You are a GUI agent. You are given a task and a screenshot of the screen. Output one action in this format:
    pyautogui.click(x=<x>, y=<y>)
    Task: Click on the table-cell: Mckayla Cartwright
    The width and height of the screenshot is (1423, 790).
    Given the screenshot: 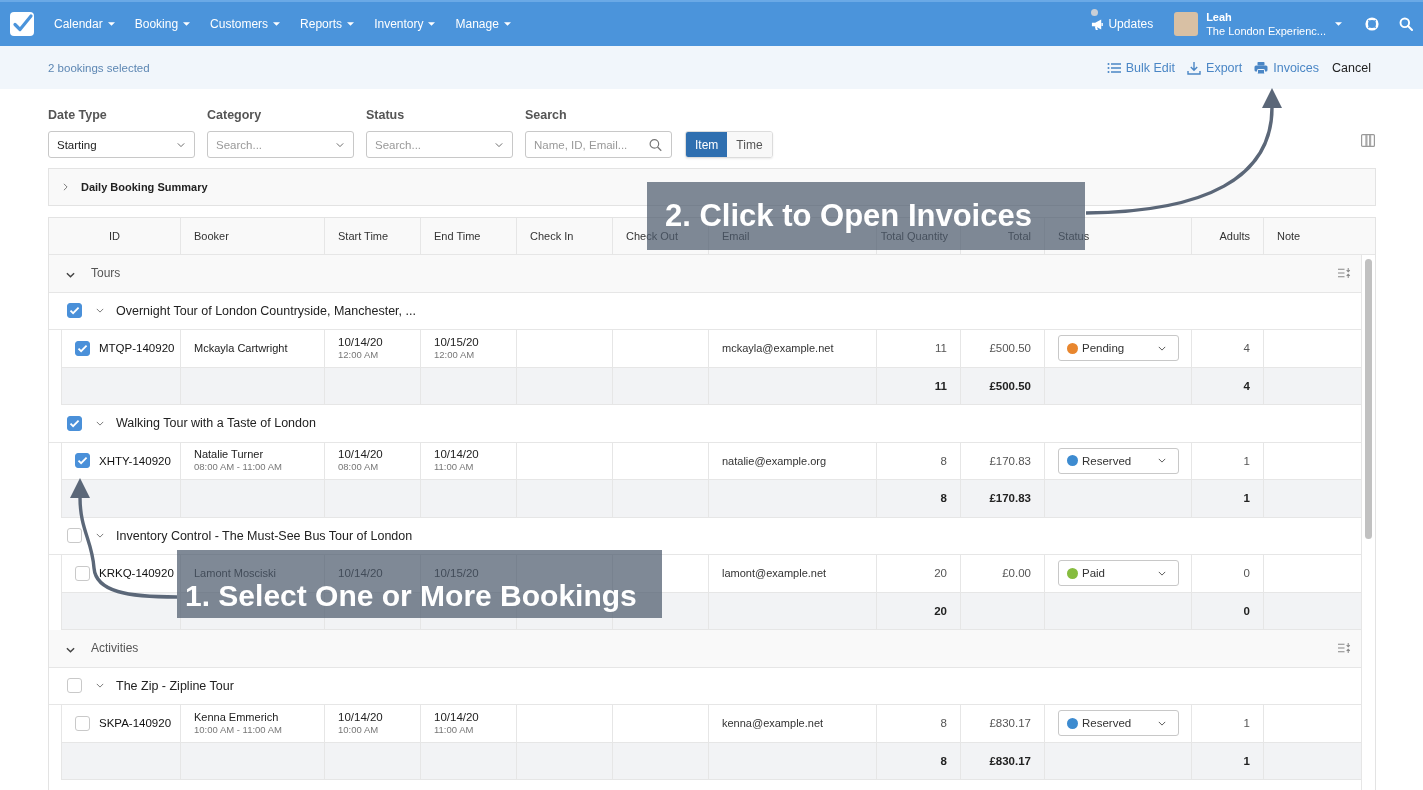 What is the action you would take?
    pyautogui.click(x=253, y=348)
    